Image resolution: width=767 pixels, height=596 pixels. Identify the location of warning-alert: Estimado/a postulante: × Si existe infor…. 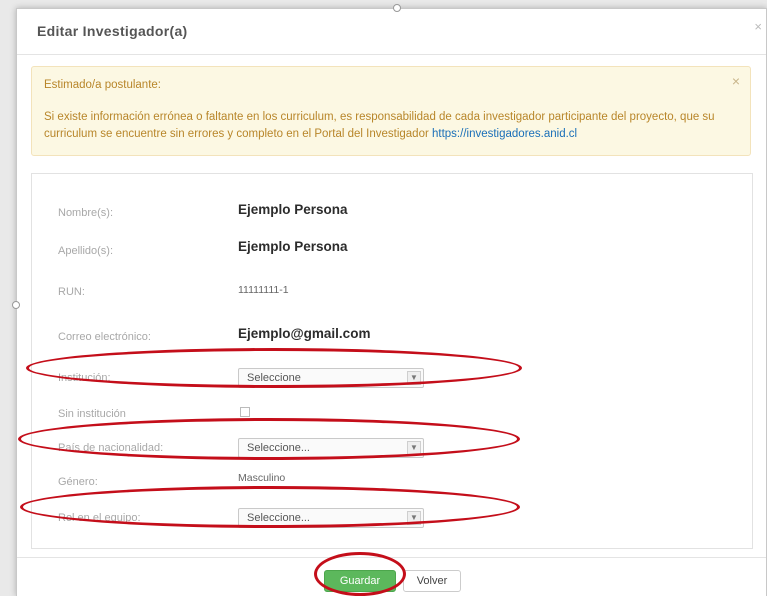
(391, 111).